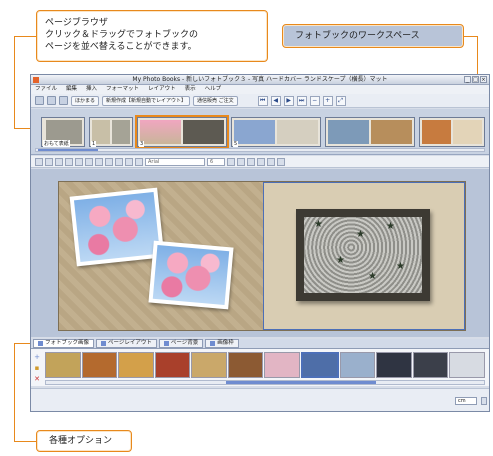  Describe the element at coordinates (99, 161) in the screenshot. I see `delete-icon` at that location.